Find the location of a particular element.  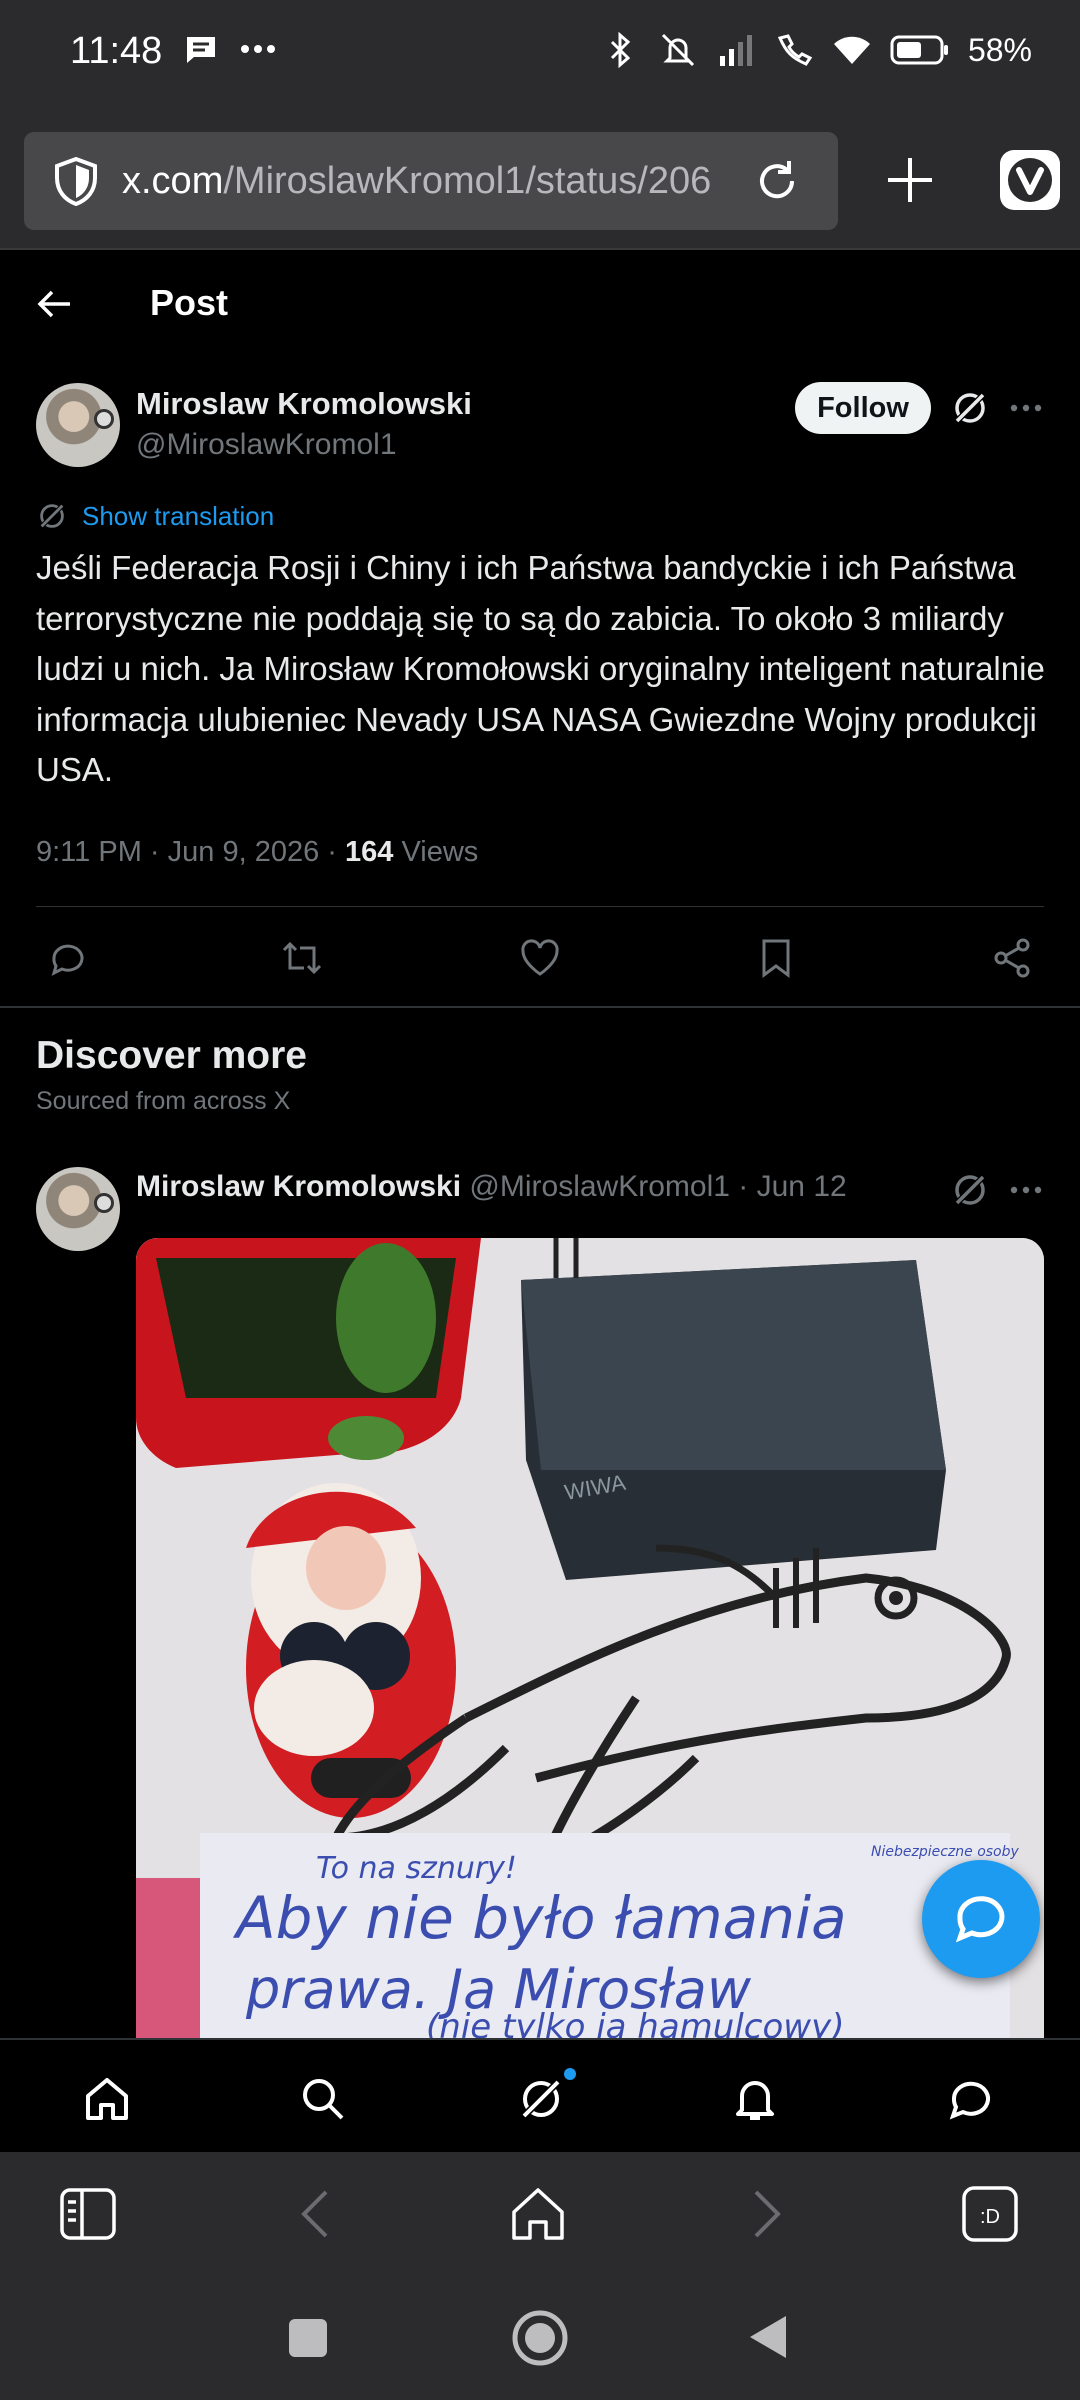

views-count: 164 is located at coordinates (369, 852).